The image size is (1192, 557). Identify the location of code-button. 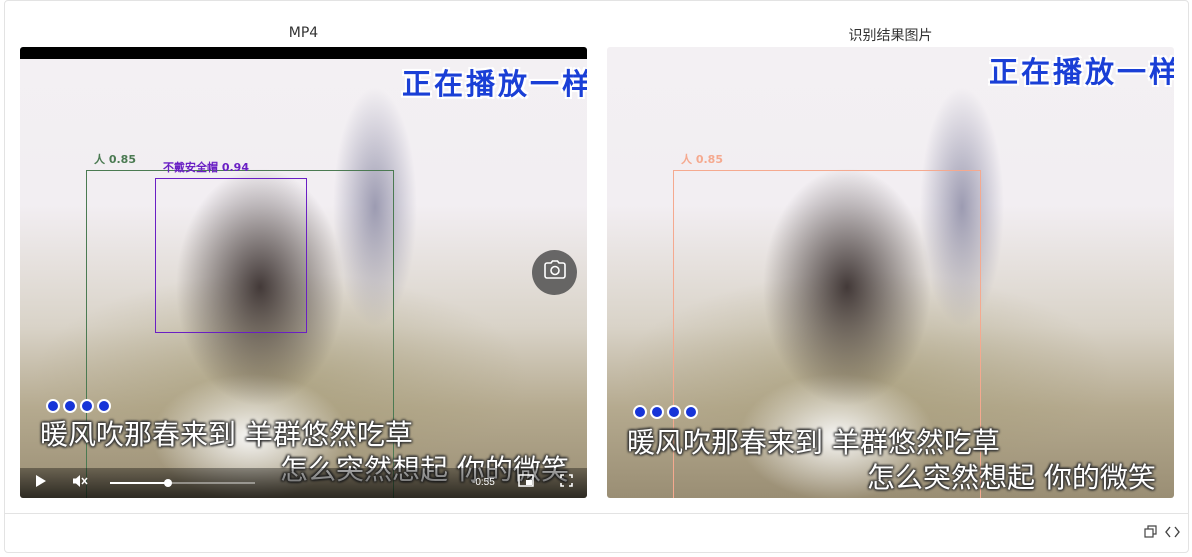
(1172, 534).